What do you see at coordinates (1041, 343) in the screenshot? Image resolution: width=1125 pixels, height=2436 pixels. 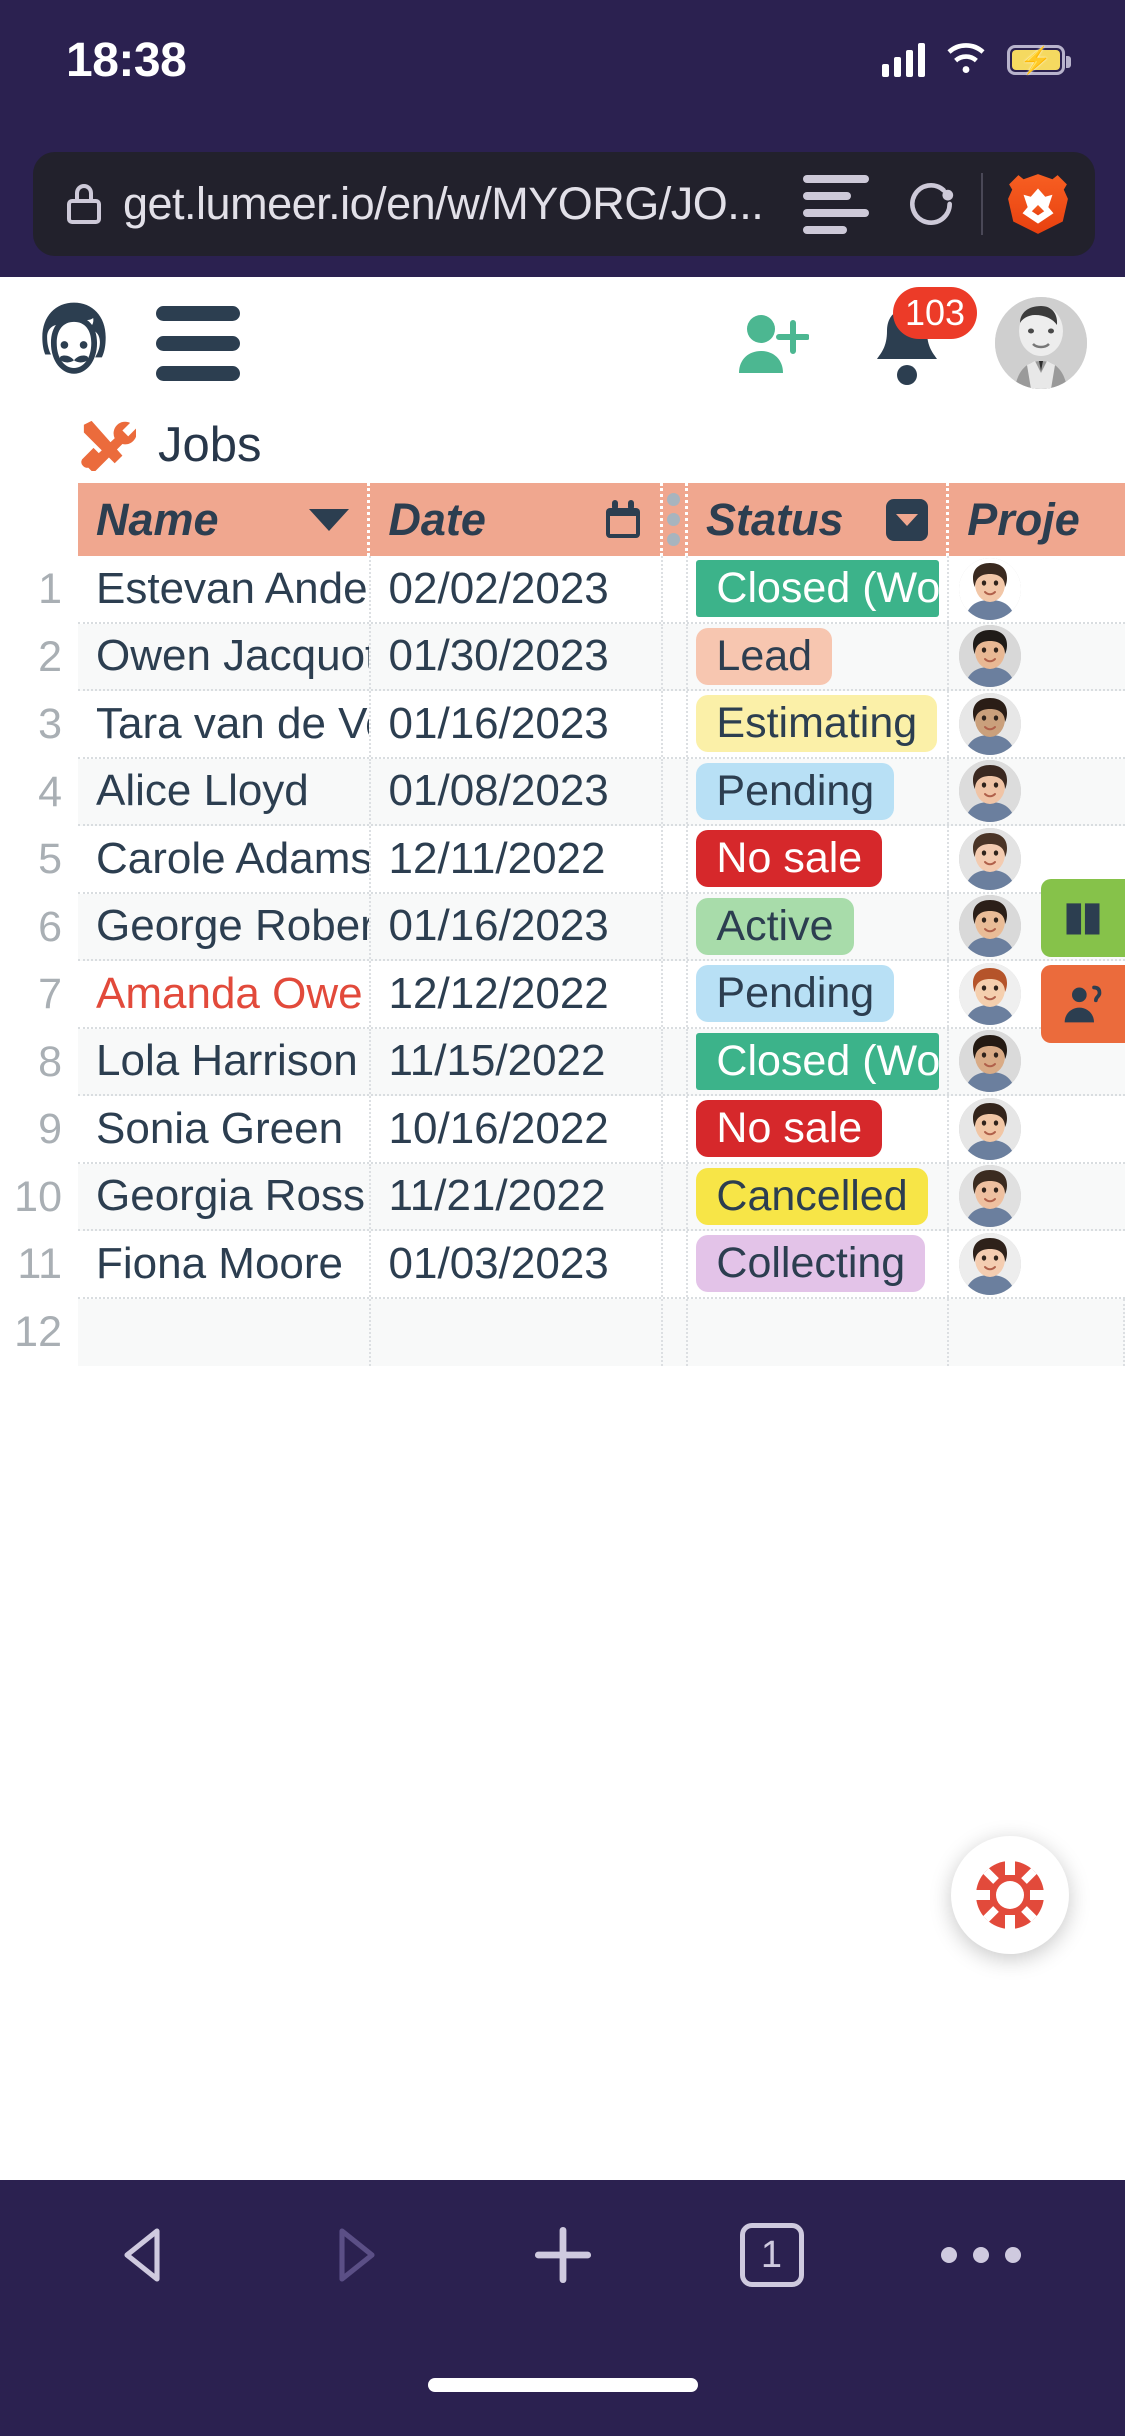 I see `user-avatar` at bounding box center [1041, 343].